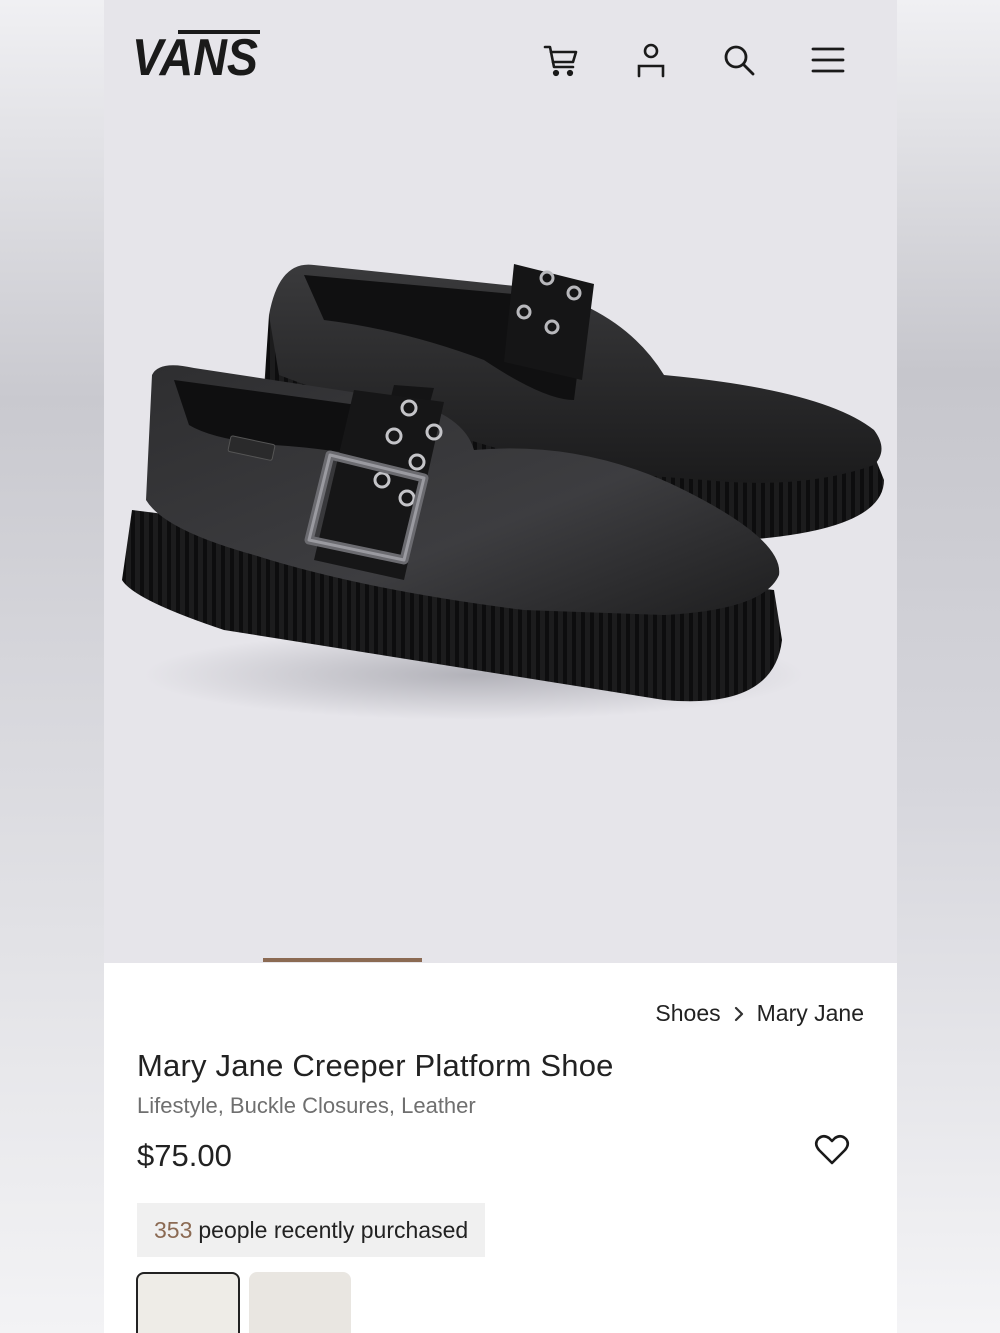 This screenshot has height=1333, width=1000. Describe the element at coordinates (184, 1155) in the screenshot. I see `product-price: $75.00` at that location.